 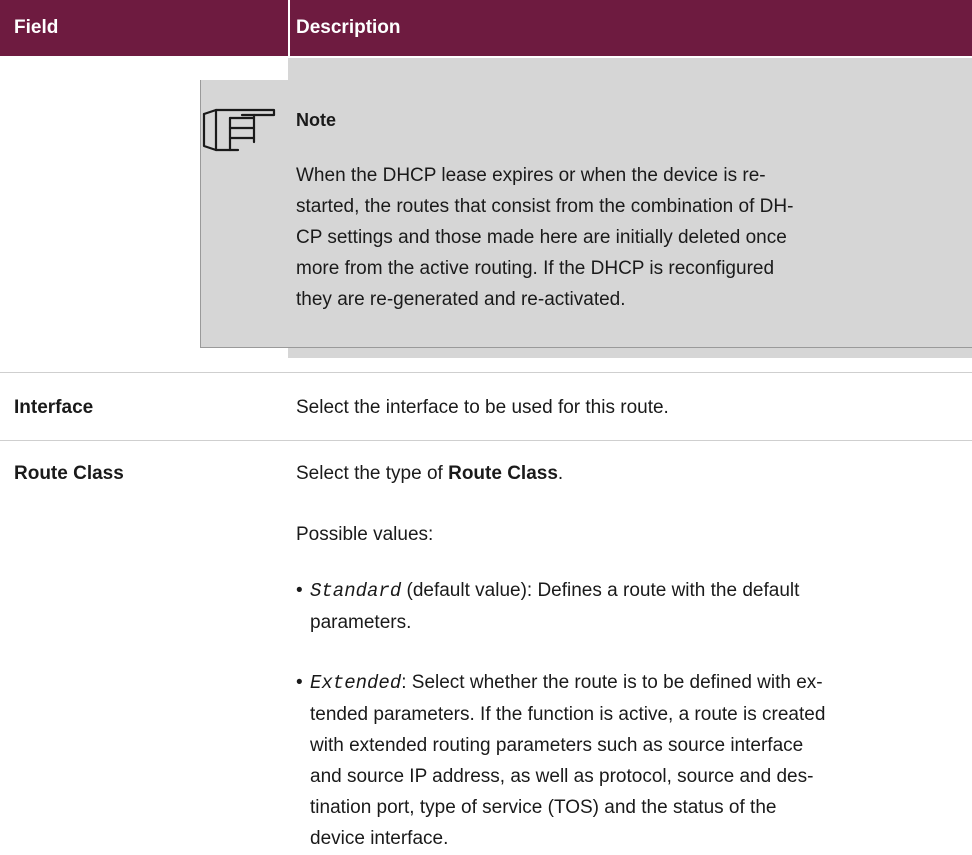 I want to click on interface-field-label: Interface, so click(x=54, y=407).